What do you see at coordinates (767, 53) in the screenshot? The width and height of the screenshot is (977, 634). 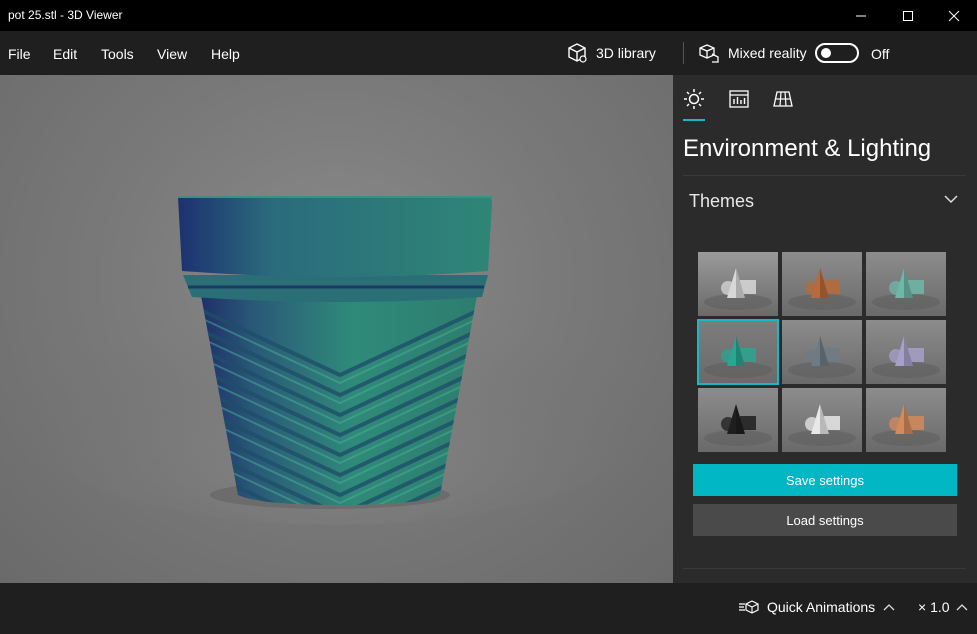 I see `mixed-reality-label: Mixed reality` at bounding box center [767, 53].